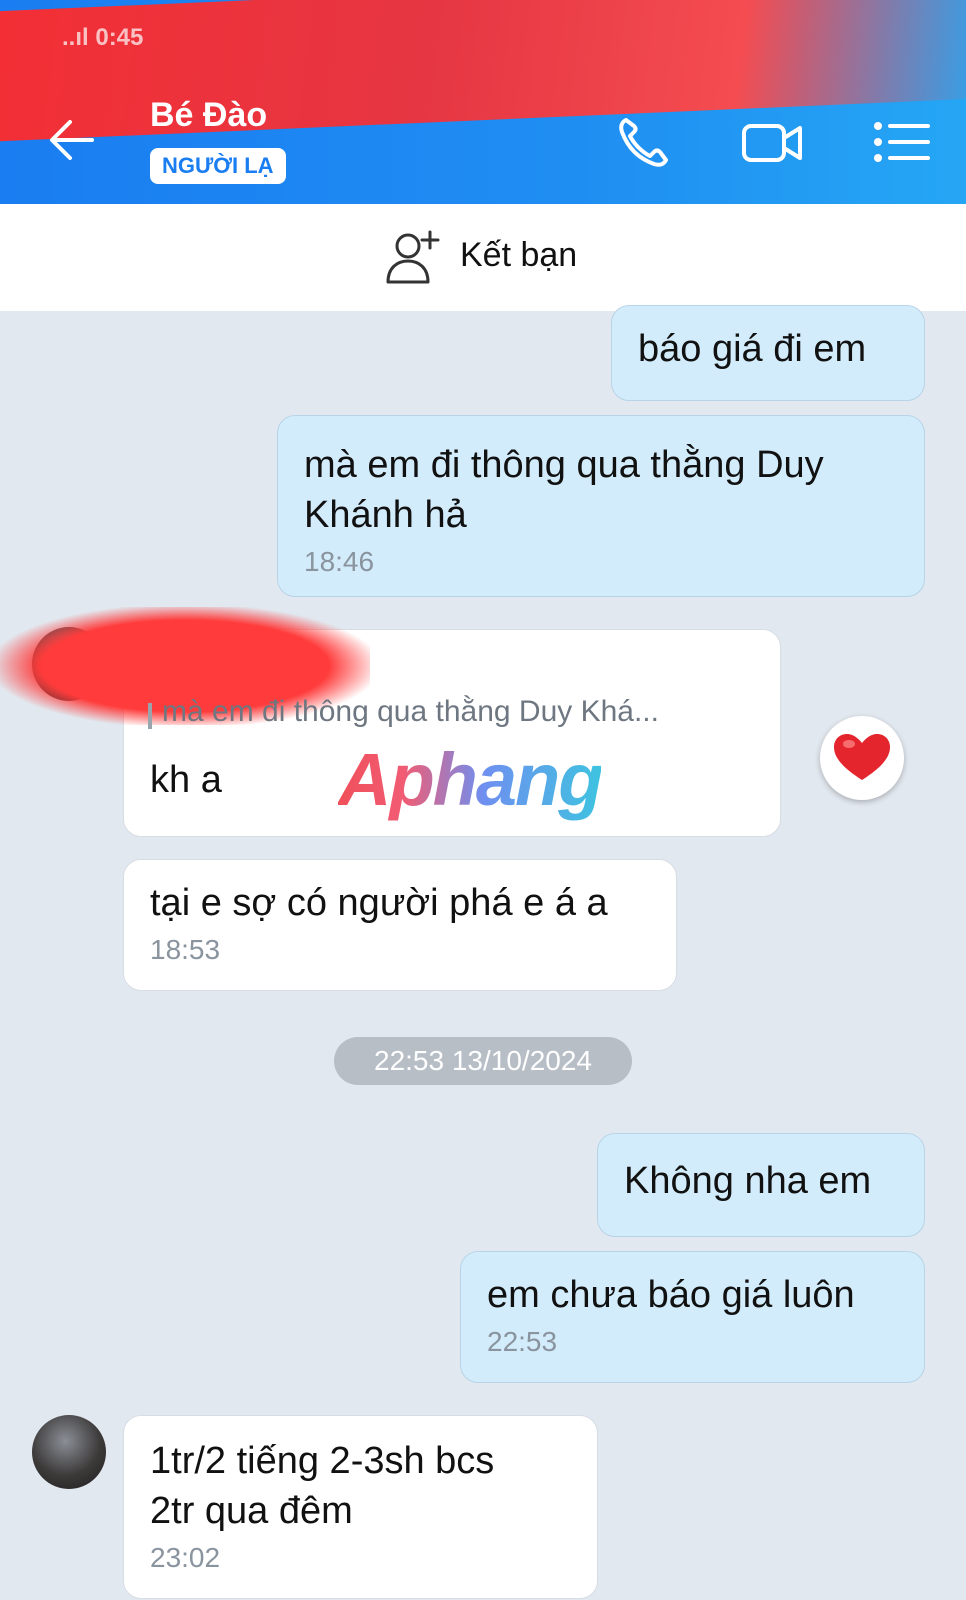 The height and width of the screenshot is (1600, 966). Describe the element at coordinates (218, 166) in the screenshot. I see `stranger-badge: NGƯỜI LẠ` at that location.